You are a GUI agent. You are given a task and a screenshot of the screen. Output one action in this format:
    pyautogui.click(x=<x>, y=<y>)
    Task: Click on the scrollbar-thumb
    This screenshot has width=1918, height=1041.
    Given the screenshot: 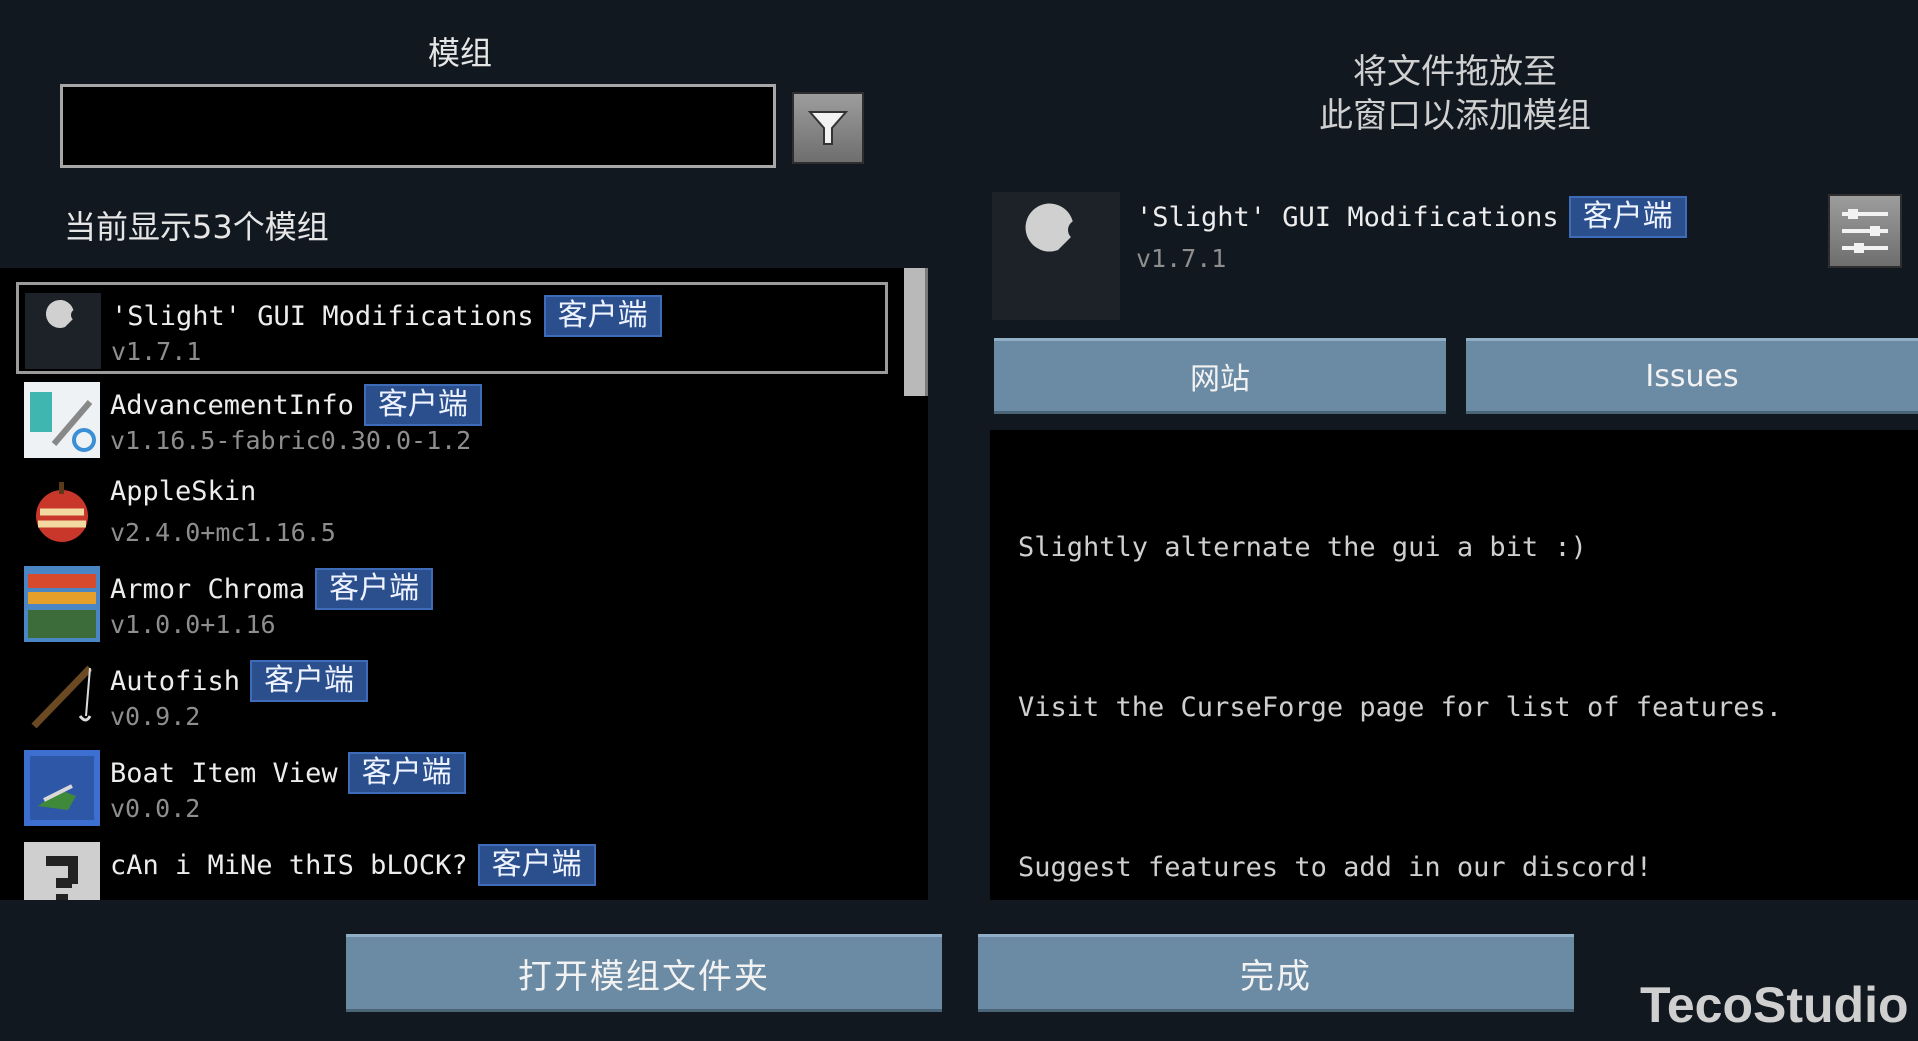 What is the action you would take?
    pyautogui.click(x=916, y=332)
    